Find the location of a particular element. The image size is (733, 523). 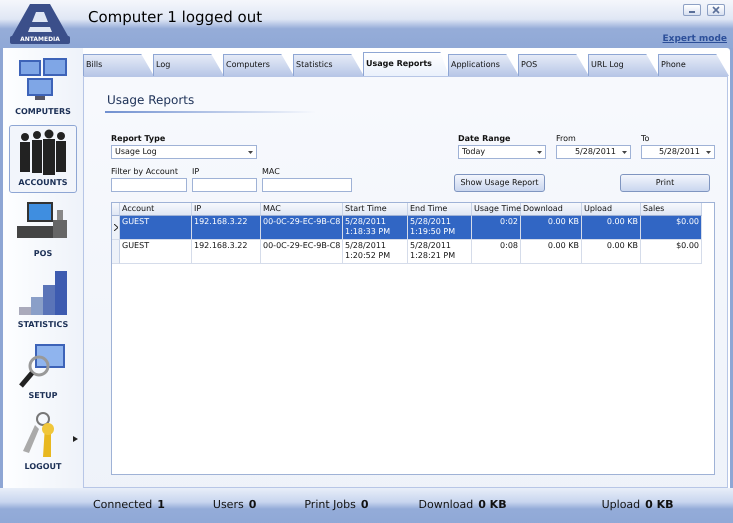

tab: Applications is located at coordinates (483, 65).